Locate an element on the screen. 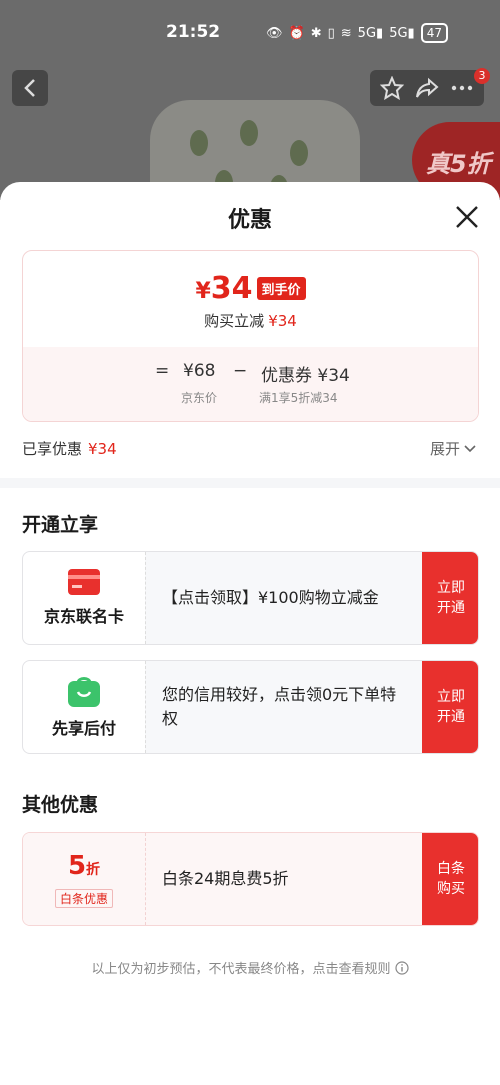  section-title-open: 开通立享 is located at coordinates (60, 525).